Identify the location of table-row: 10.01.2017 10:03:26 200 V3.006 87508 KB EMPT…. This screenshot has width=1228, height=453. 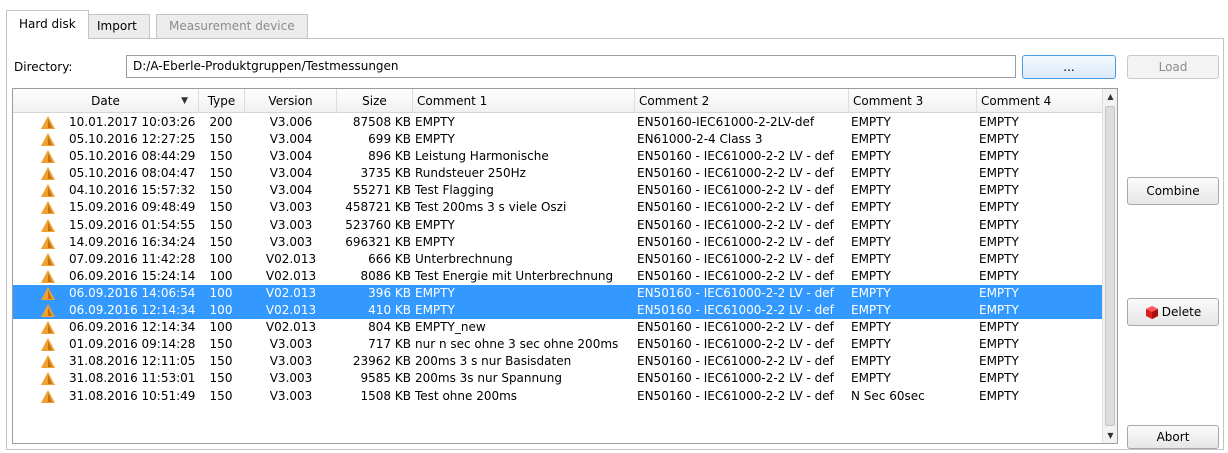
(558, 122).